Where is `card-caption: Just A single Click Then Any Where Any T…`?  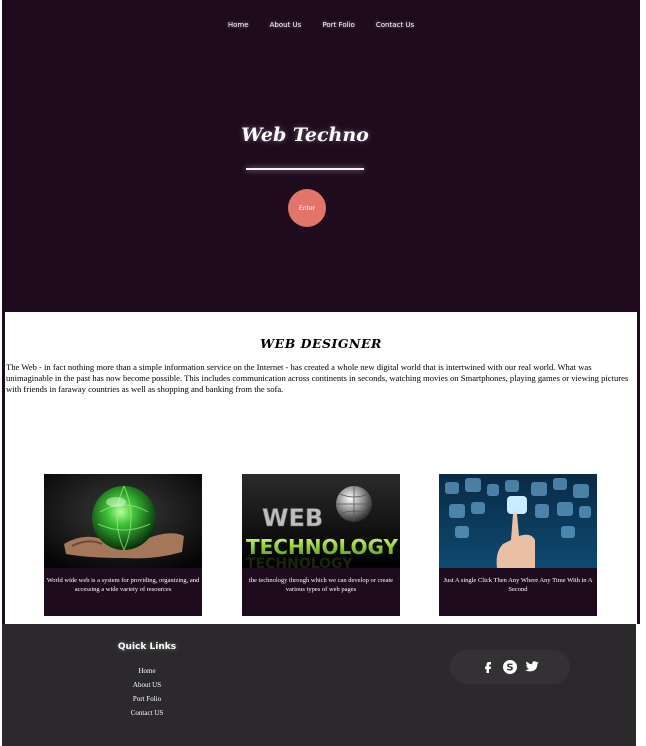 card-caption: Just A single Click Then Any Where Any T… is located at coordinates (518, 585).